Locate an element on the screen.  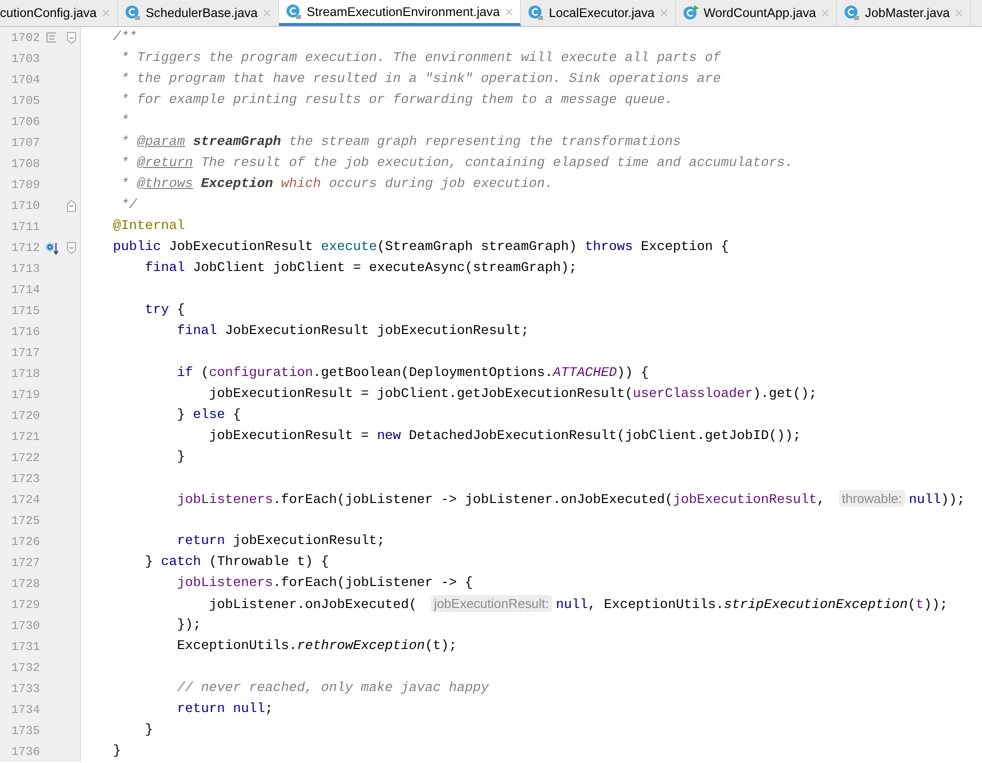
code-line: jobListeners.forEach(jobListener -> { is located at coordinates (324, 583).